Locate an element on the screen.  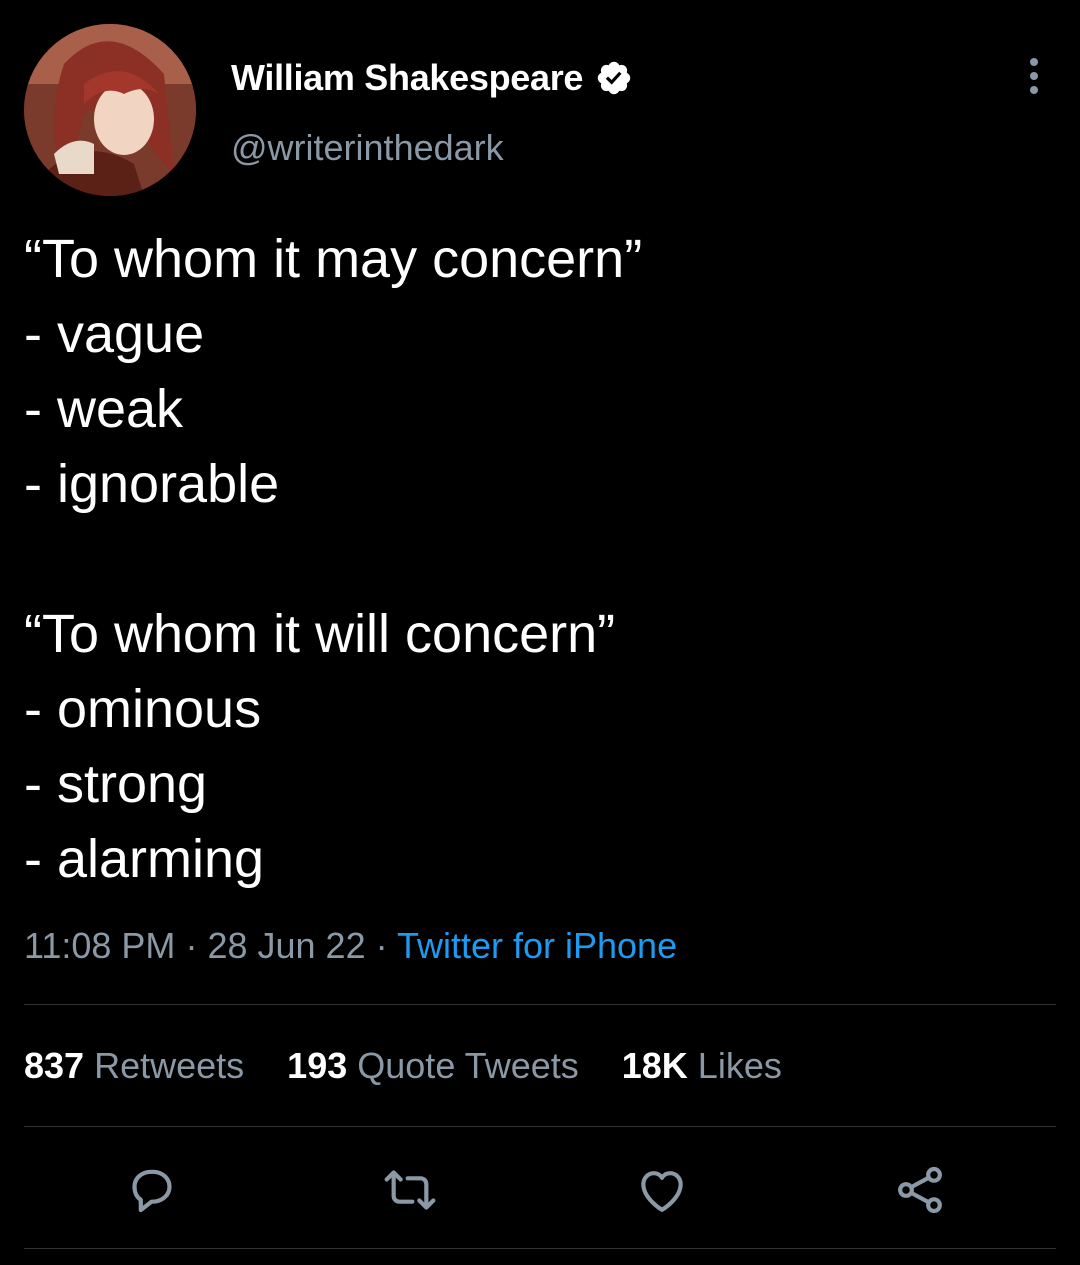
like-button is located at coordinates (662, 1190).